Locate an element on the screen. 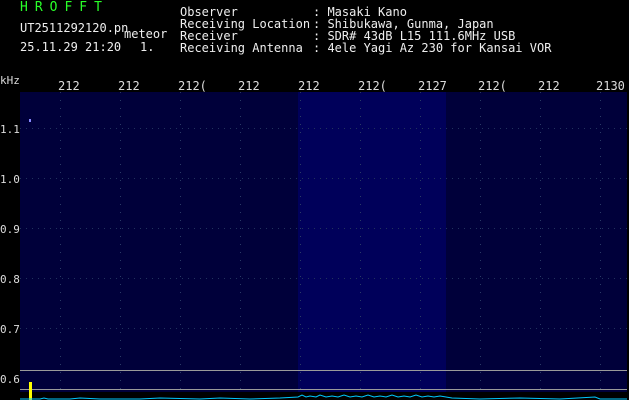  meteor-echo is located at coordinates (30, 120).